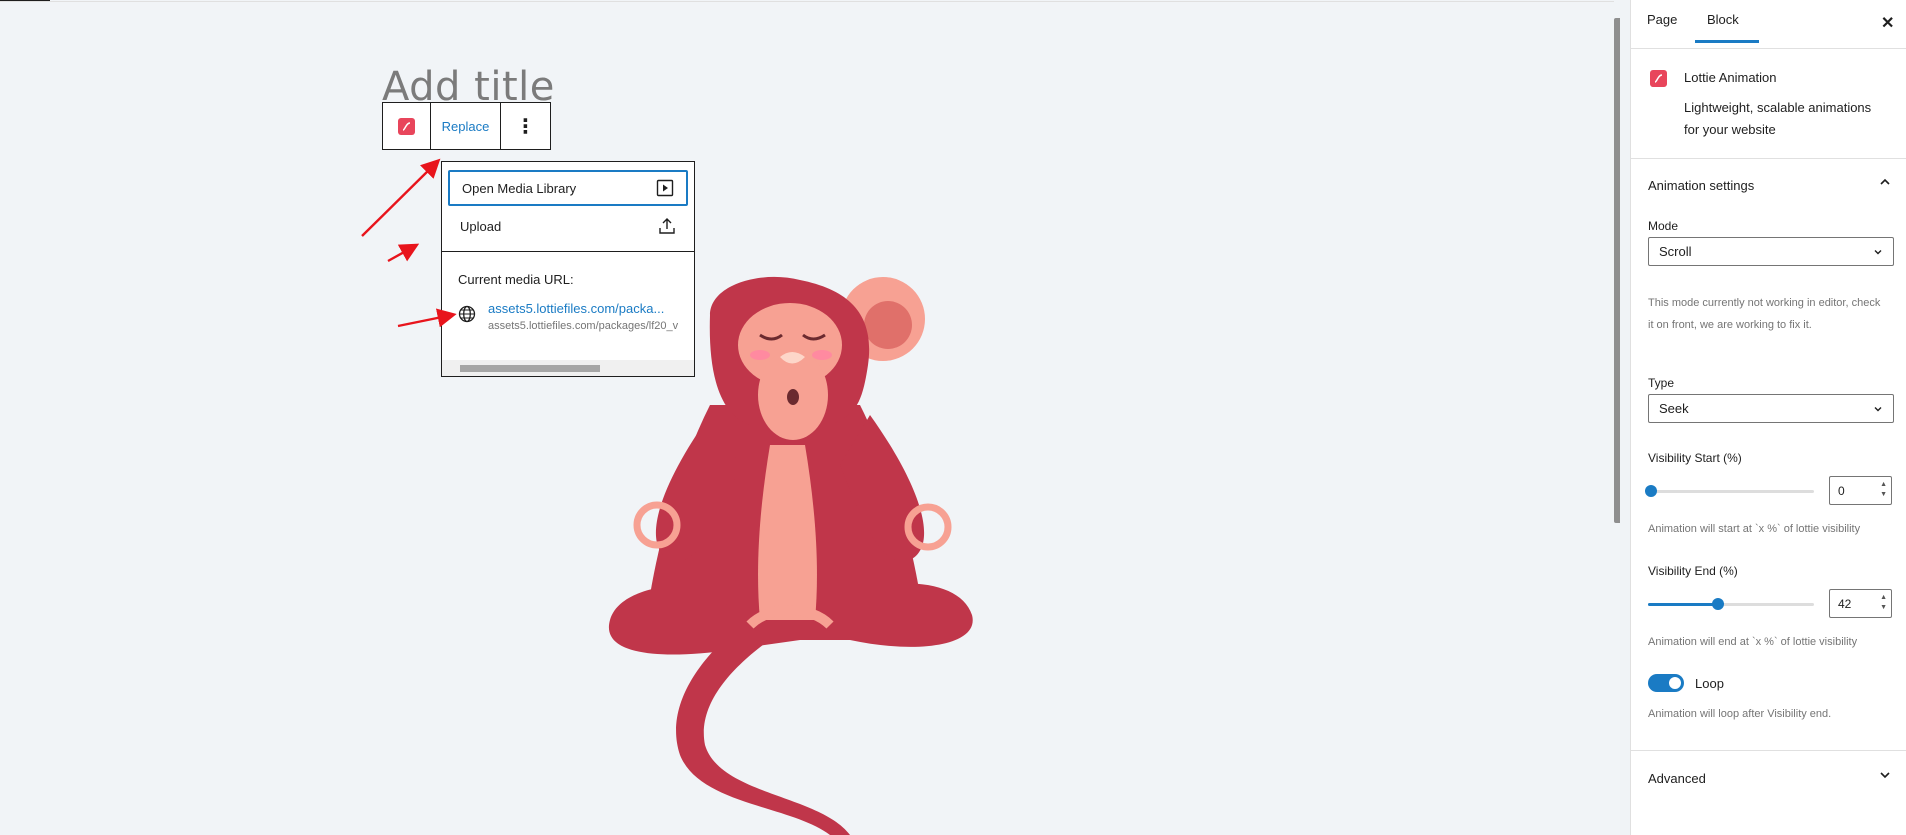 The image size is (1906, 835). What do you see at coordinates (519, 188) in the screenshot?
I see `open-media-library-label: Open Media Library` at bounding box center [519, 188].